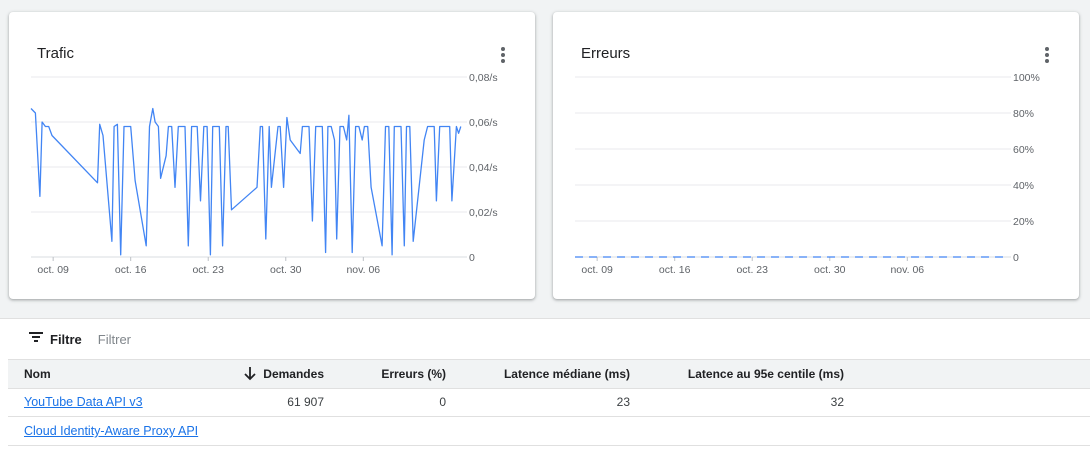 The height and width of the screenshot is (456, 1090). What do you see at coordinates (1023, 114) in the screenshot?
I see `y-tick-label: 80%` at bounding box center [1023, 114].